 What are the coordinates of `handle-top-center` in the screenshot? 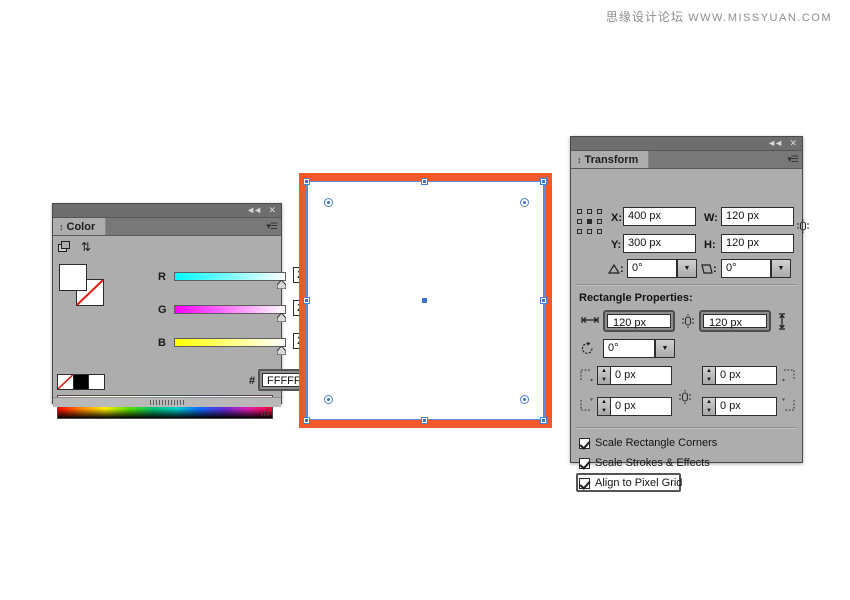 It's located at (424, 181).